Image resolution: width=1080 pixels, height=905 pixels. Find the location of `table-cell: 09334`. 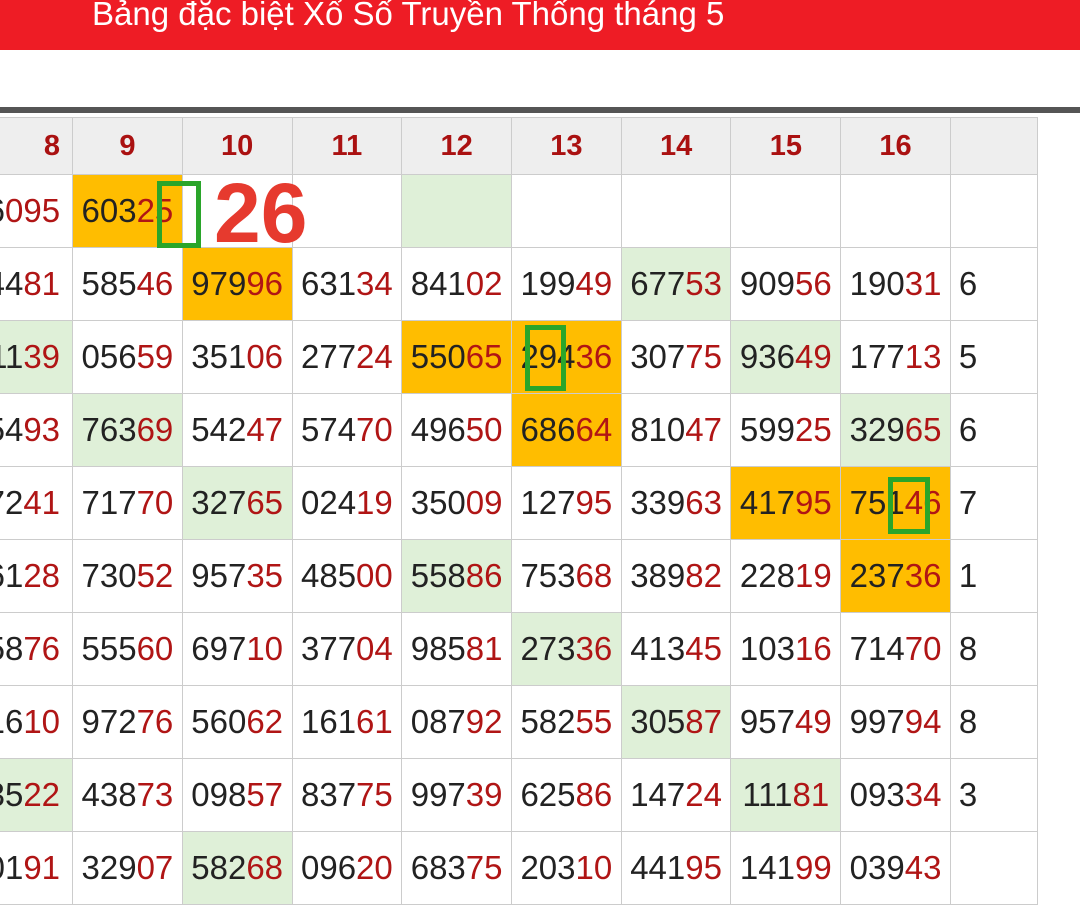

table-cell: 09334 is located at coordinates (895, 795).